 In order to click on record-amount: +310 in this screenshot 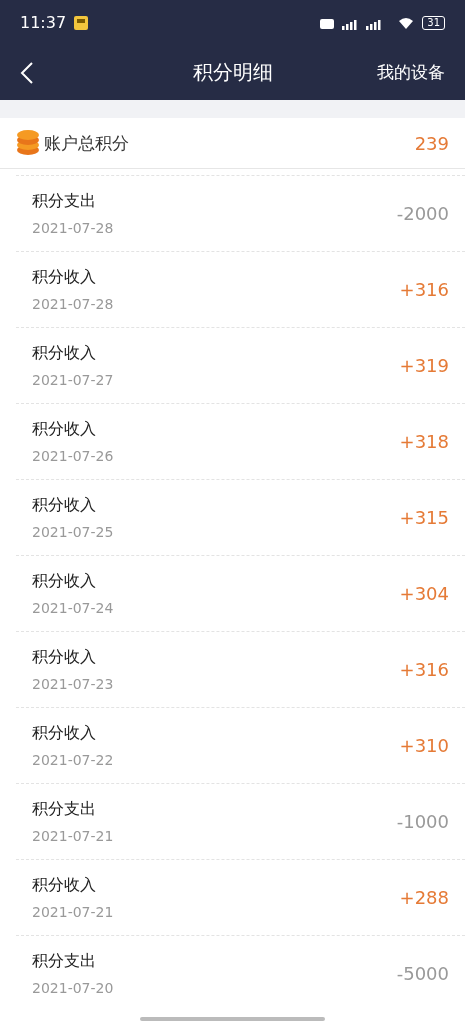, I will do `click(424, 745)`.